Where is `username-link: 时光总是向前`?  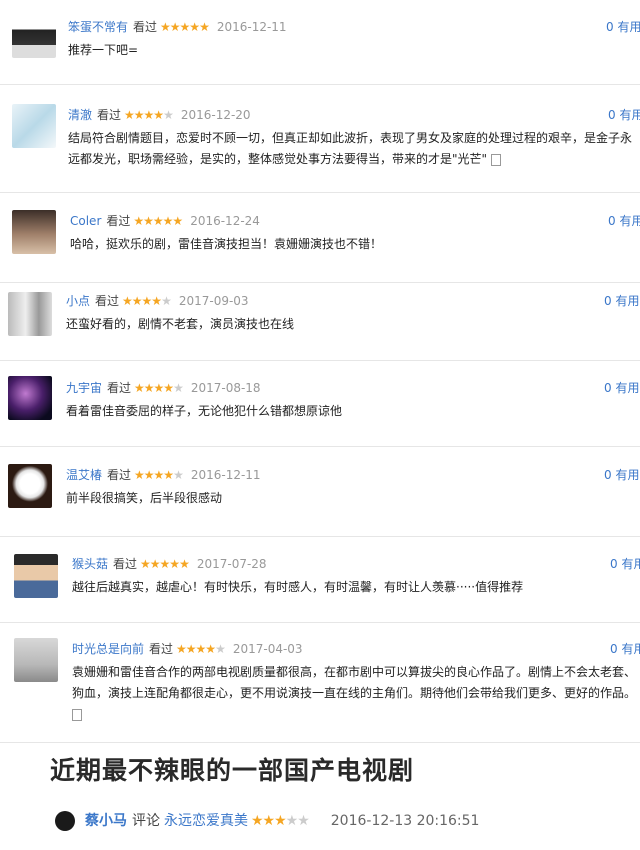 username-link: 时光总是向前 is located at coordinates (108, 649).